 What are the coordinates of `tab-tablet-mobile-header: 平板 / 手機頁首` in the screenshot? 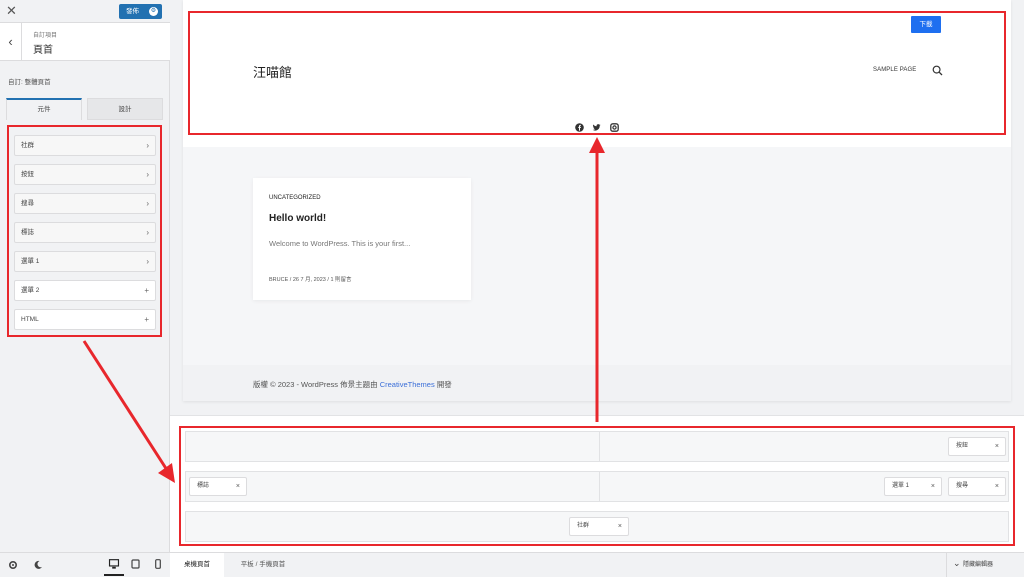 It's located at (263, 565).